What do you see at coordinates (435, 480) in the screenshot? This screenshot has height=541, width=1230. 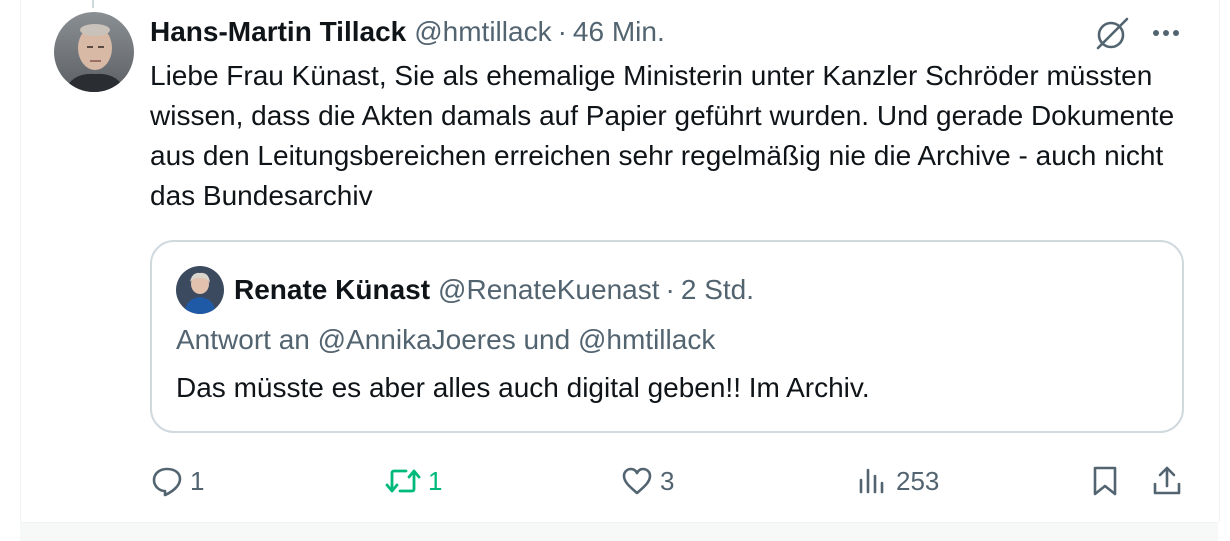 I see `retweet-count: 1` at bounding box center [435, 480].